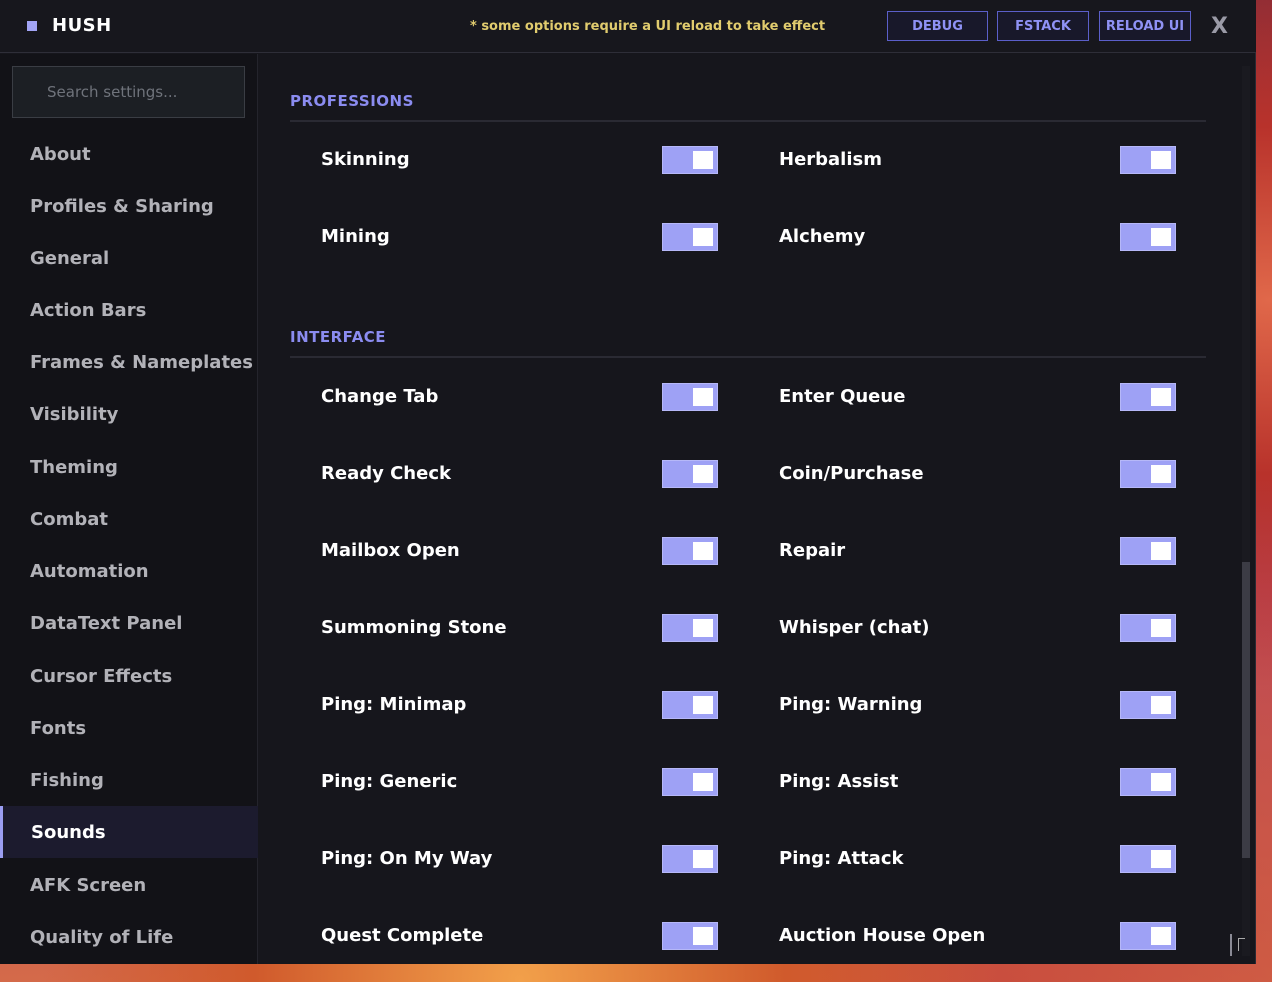  Describe the element at coordinates (128, 92) in the screenshot. I see `search-input` at that location.